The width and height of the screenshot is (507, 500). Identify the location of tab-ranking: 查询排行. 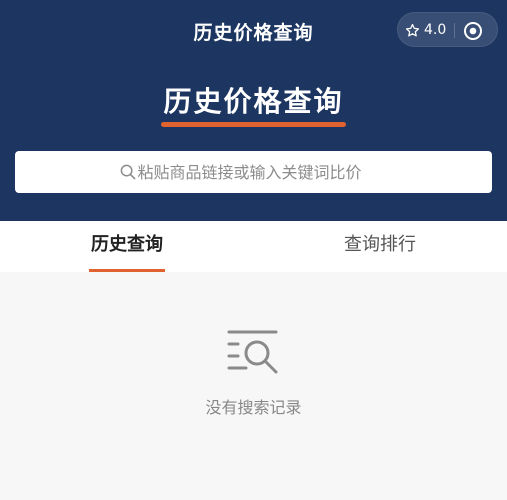
(380, 246).